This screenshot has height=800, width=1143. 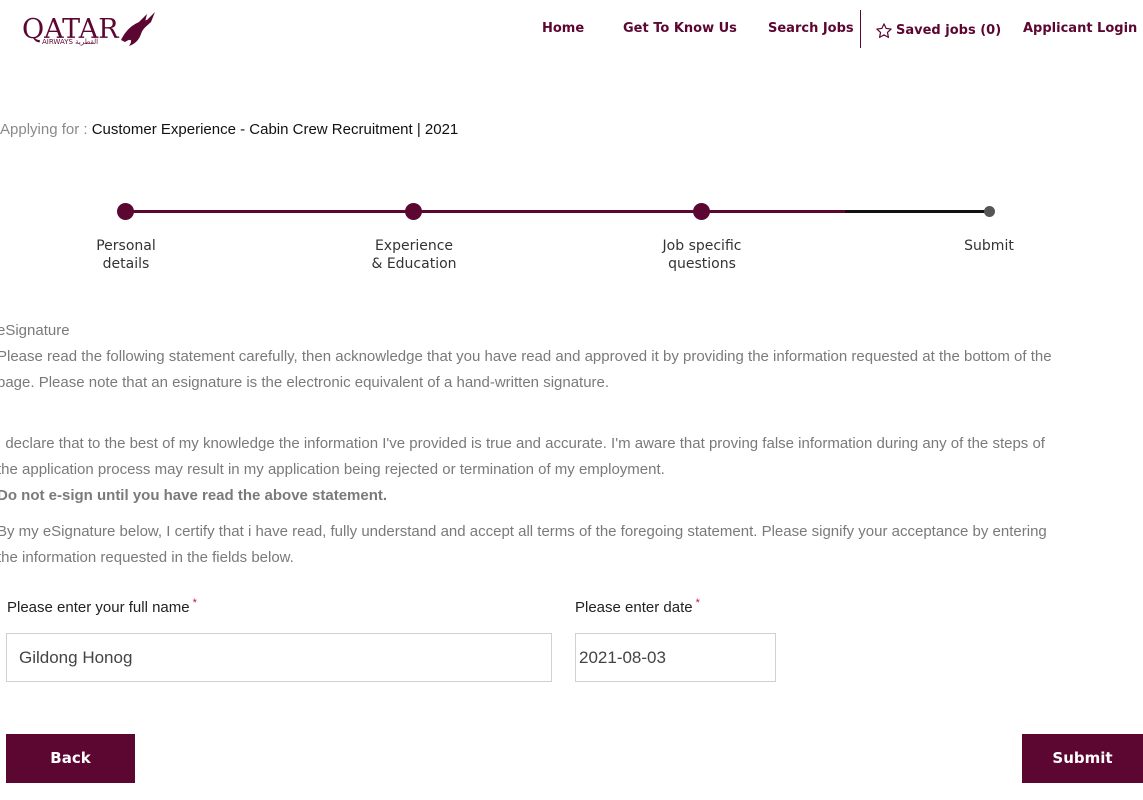 I want to click on step-label-line: & Education, so click(x=414, y=264).